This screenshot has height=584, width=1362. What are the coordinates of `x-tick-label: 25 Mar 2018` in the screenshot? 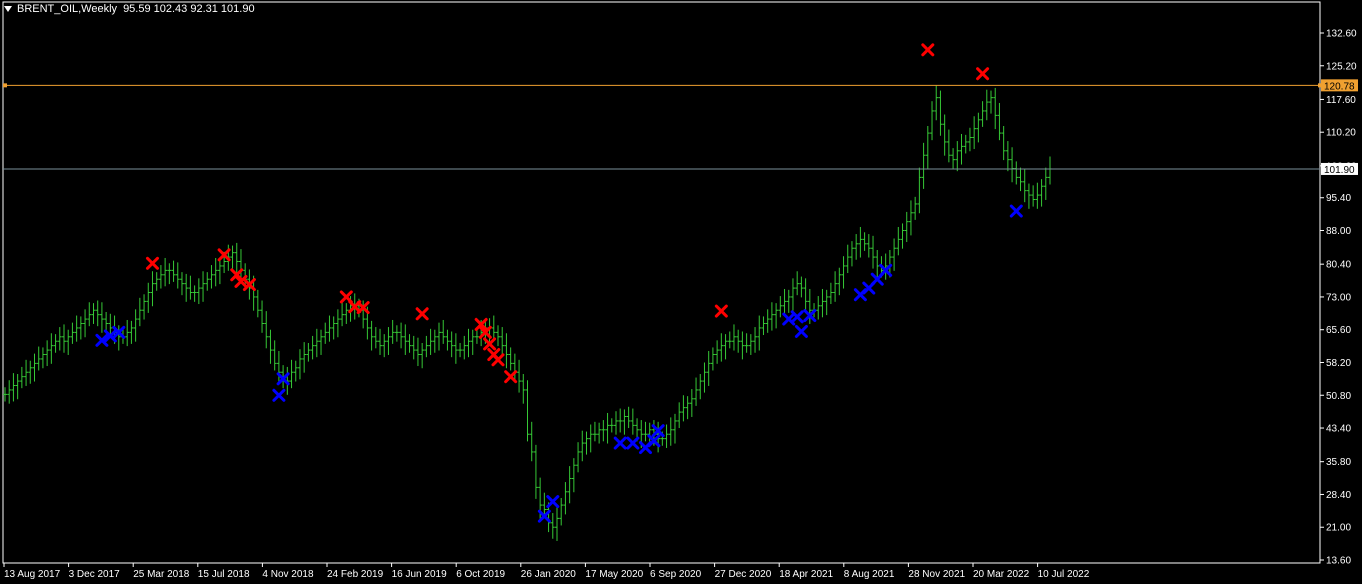 It's located at (161, 574).